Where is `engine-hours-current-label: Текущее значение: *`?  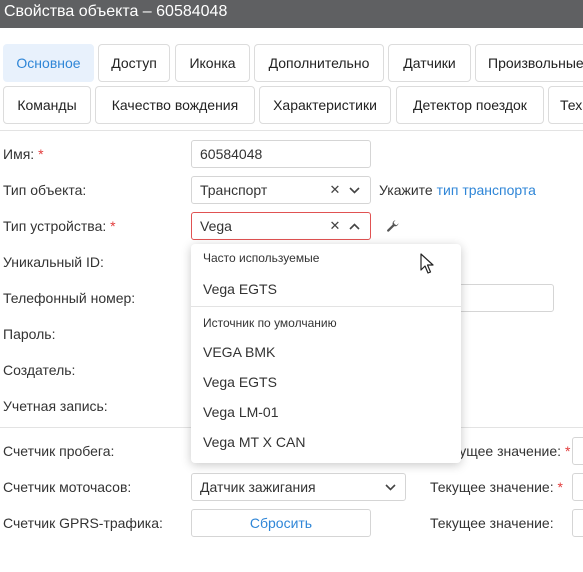
engine-hours-current-label: Текущее значение: * is located at coordinates (496, 487).